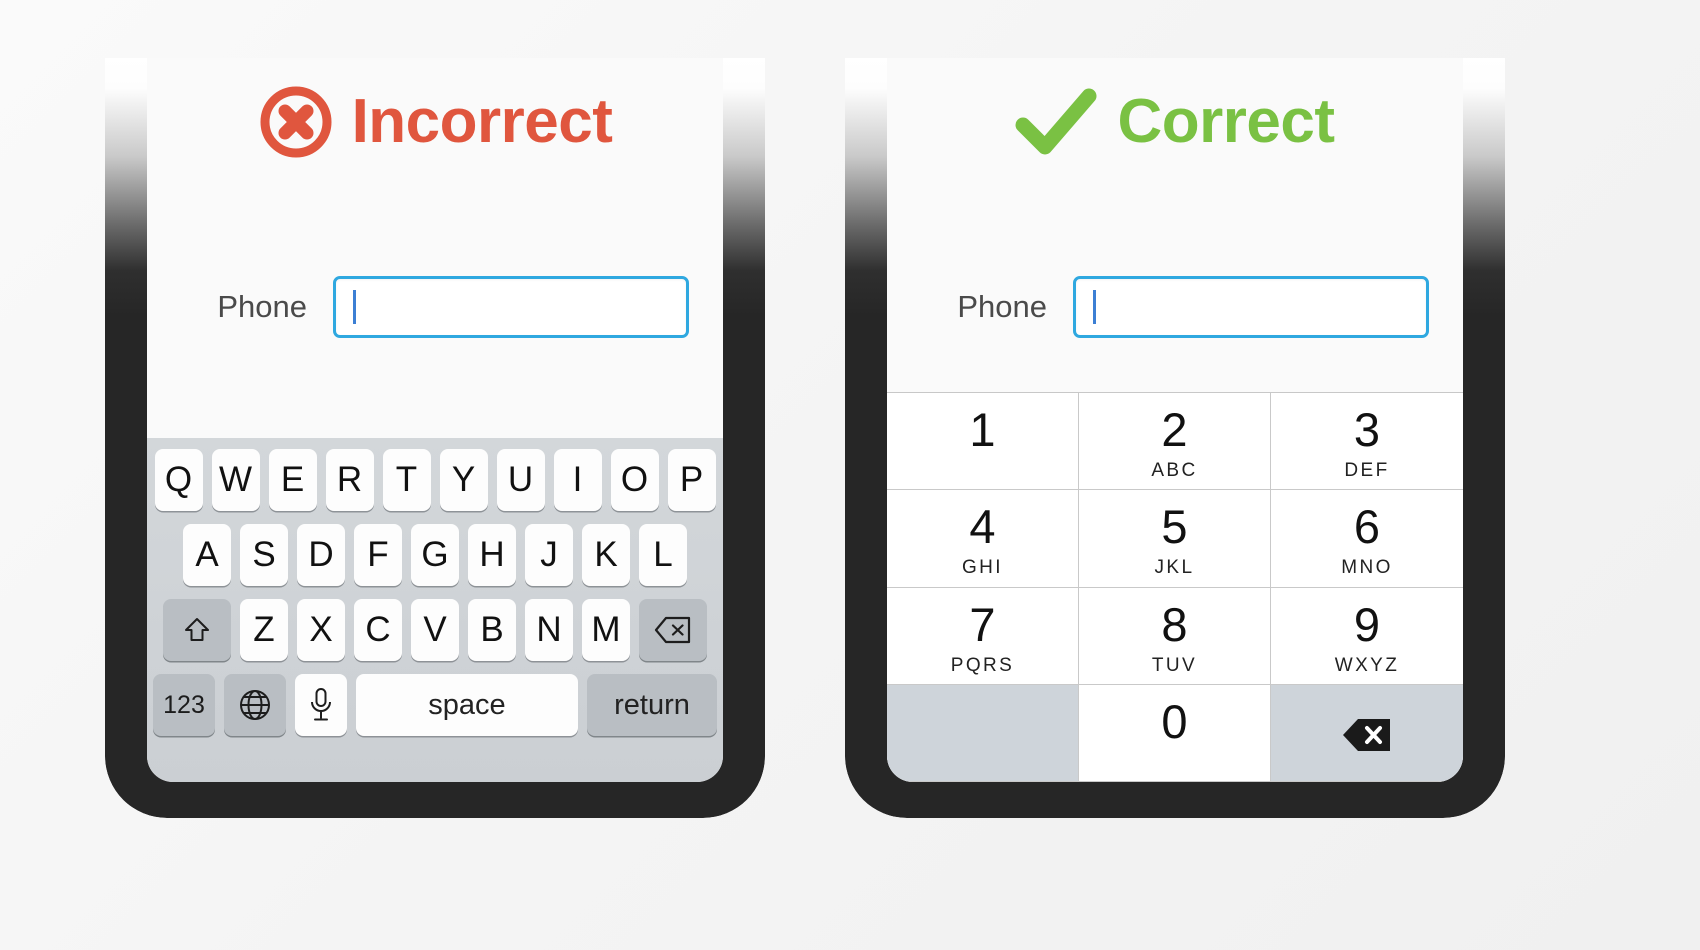 The image size is (1700, 950). Describe the element at coordinates (296, 122) in the screenshot. I see `circle-x-icon` at that location.